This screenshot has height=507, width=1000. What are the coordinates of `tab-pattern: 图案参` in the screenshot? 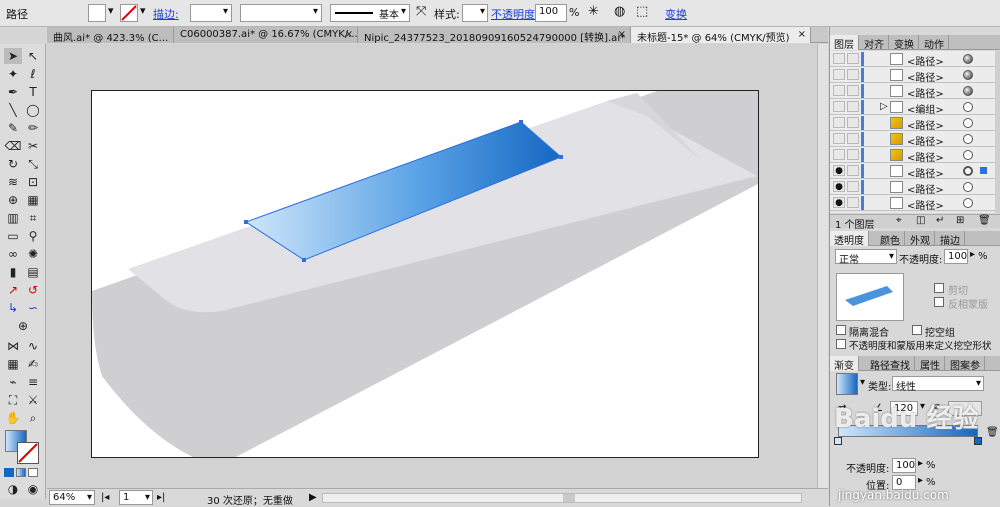 It's located at (965, 364).